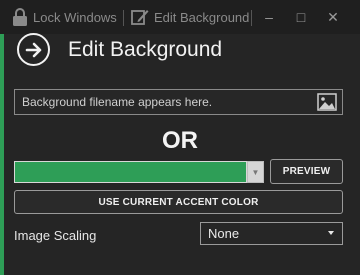 This screenshot has height=275, width=360. I want to click on lock-windows-label: Lock Windows, so click(75, 17).